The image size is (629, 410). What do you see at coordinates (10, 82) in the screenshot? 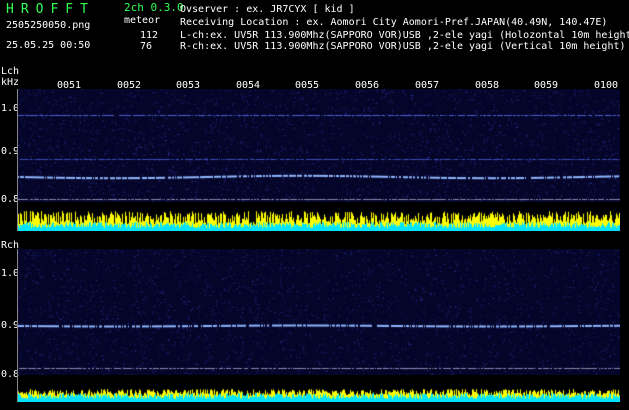
I see `lch-unit-label: kHz` at bounding box center [10, 82].